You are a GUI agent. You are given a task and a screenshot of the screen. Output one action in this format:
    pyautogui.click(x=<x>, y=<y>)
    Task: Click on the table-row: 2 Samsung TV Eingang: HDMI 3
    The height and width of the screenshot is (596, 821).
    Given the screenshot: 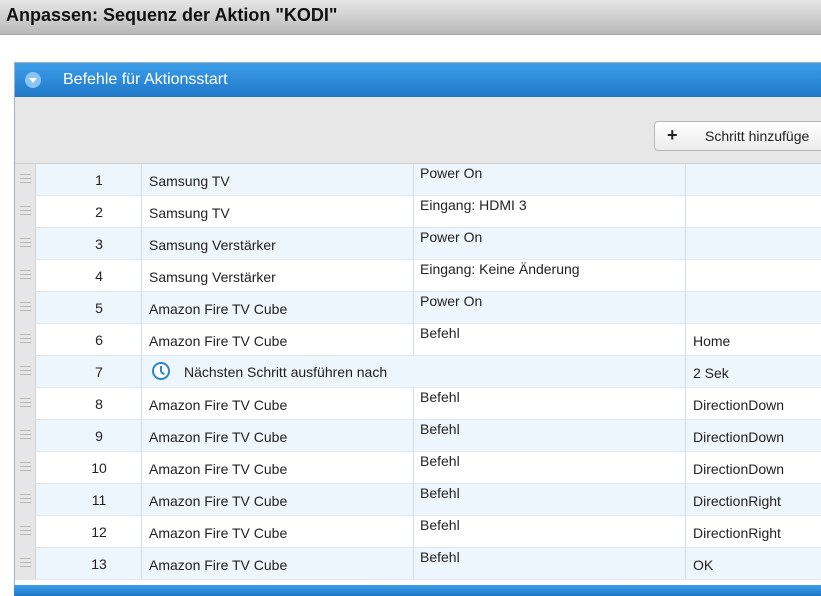 What is the action you would take?
    pyautogui.click(x=418, y=212)
    